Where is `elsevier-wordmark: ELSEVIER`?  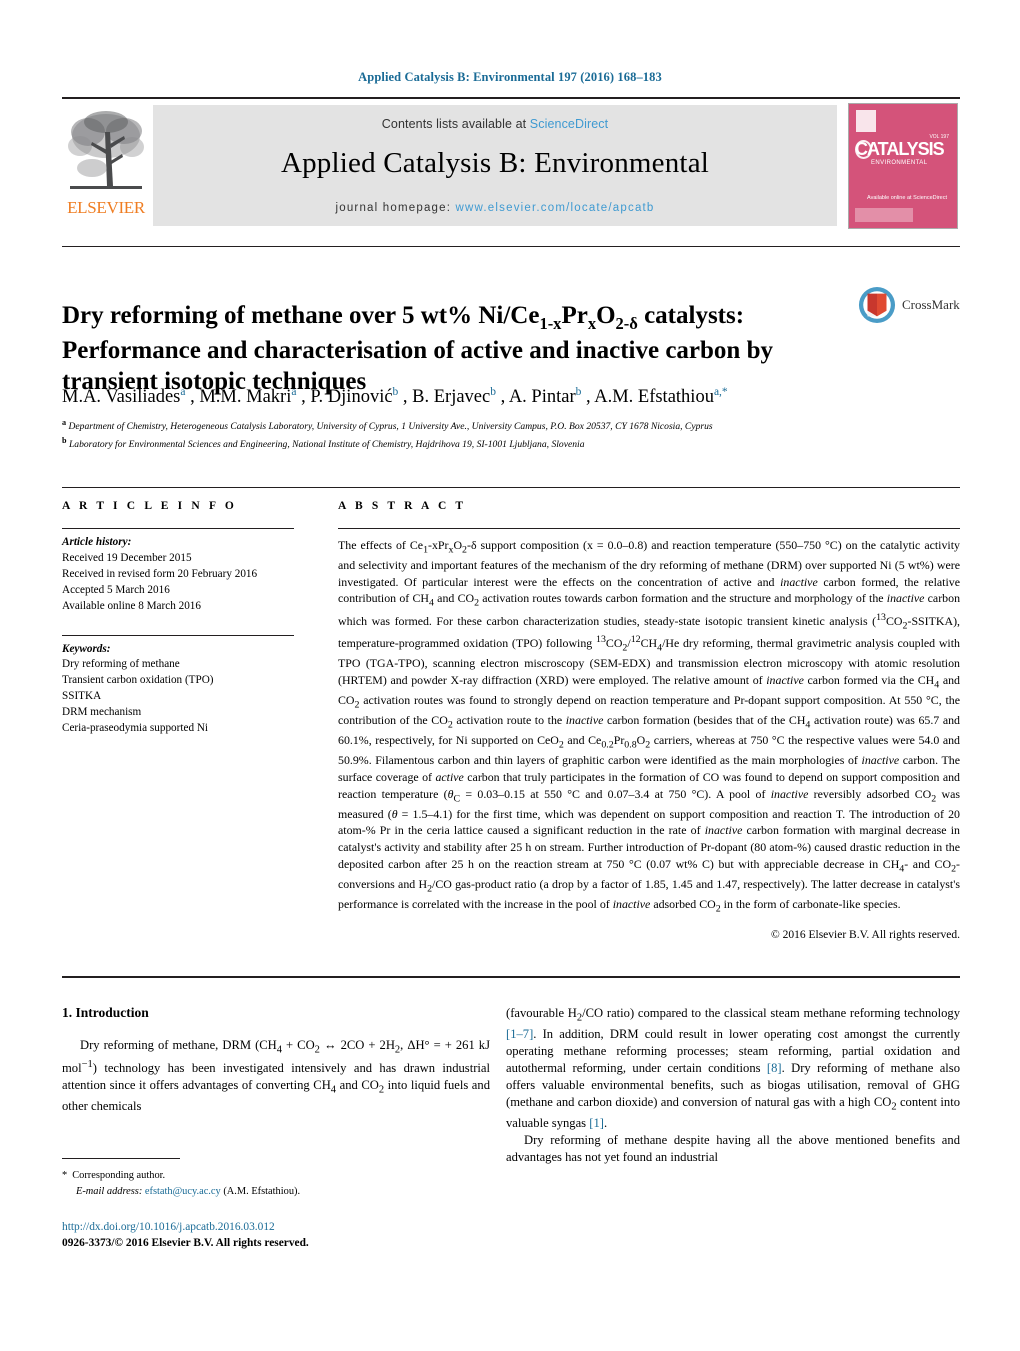
elsevier-wordmark: ELSEVIER is located at coordinates (106, 207).